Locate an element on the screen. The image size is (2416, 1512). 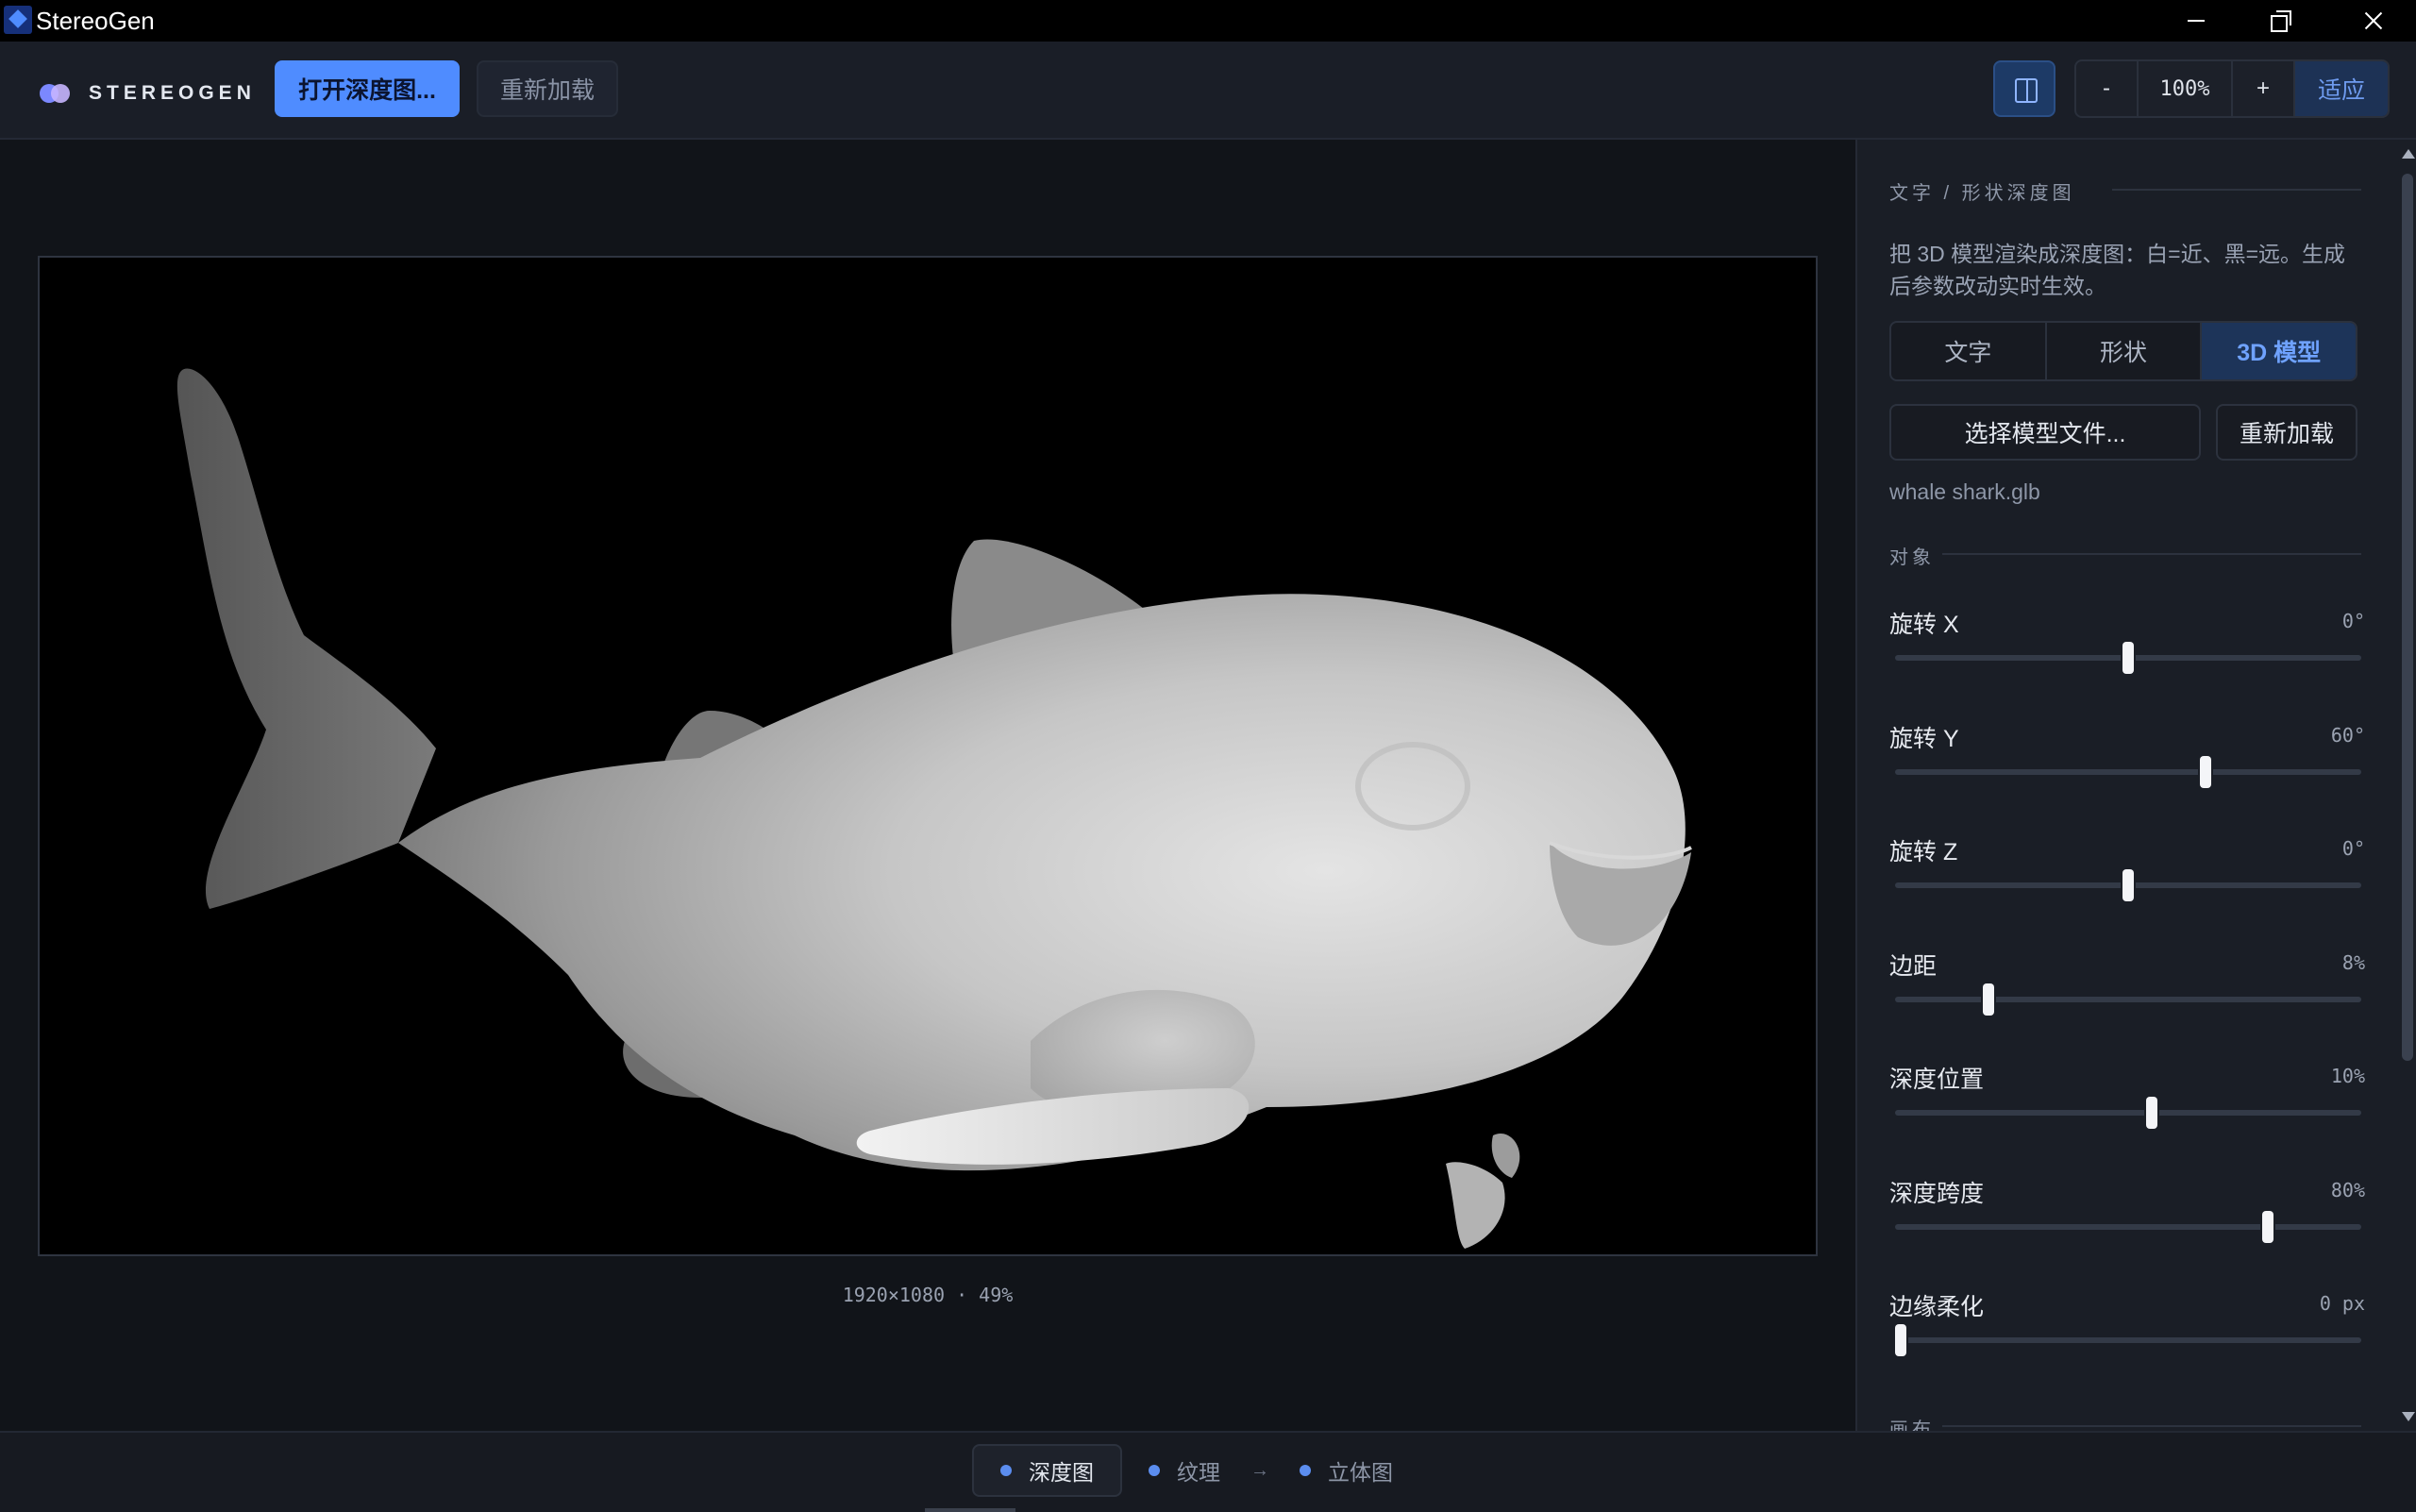
fit-button: 适应 is located at coordinates (2341, 88).